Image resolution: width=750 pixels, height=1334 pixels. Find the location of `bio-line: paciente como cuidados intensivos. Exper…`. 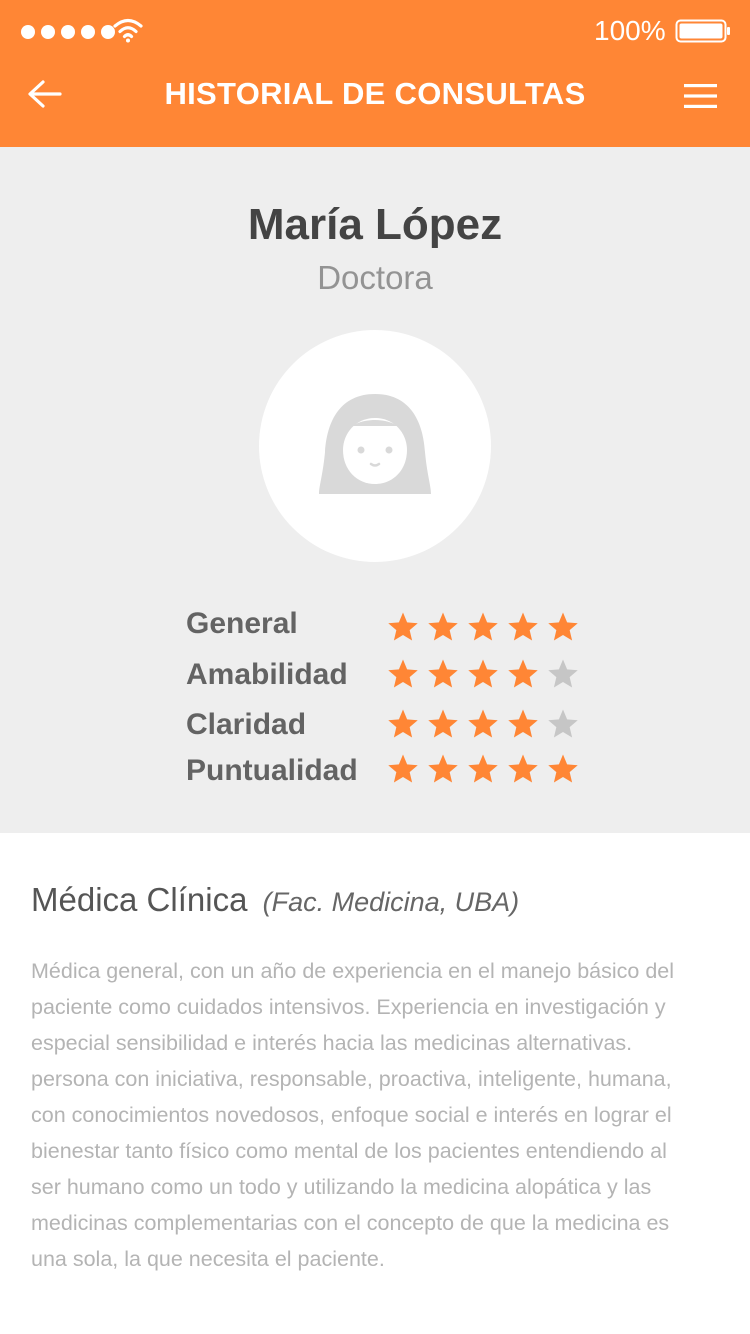

bio-line: paciente como cuidados intensivos. Exper… is located at coordinates (348, 1007).